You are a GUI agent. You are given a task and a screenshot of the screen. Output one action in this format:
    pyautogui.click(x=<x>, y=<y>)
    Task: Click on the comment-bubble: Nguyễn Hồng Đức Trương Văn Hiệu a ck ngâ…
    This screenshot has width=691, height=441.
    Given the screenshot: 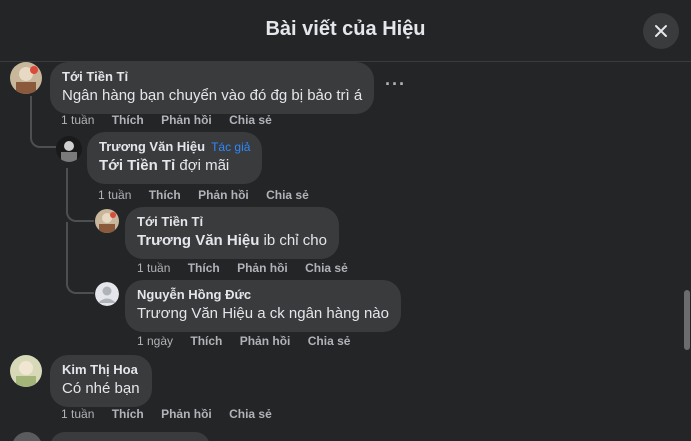 What is the action you would take?
    pyautogui.click(x=263, y=306)
    